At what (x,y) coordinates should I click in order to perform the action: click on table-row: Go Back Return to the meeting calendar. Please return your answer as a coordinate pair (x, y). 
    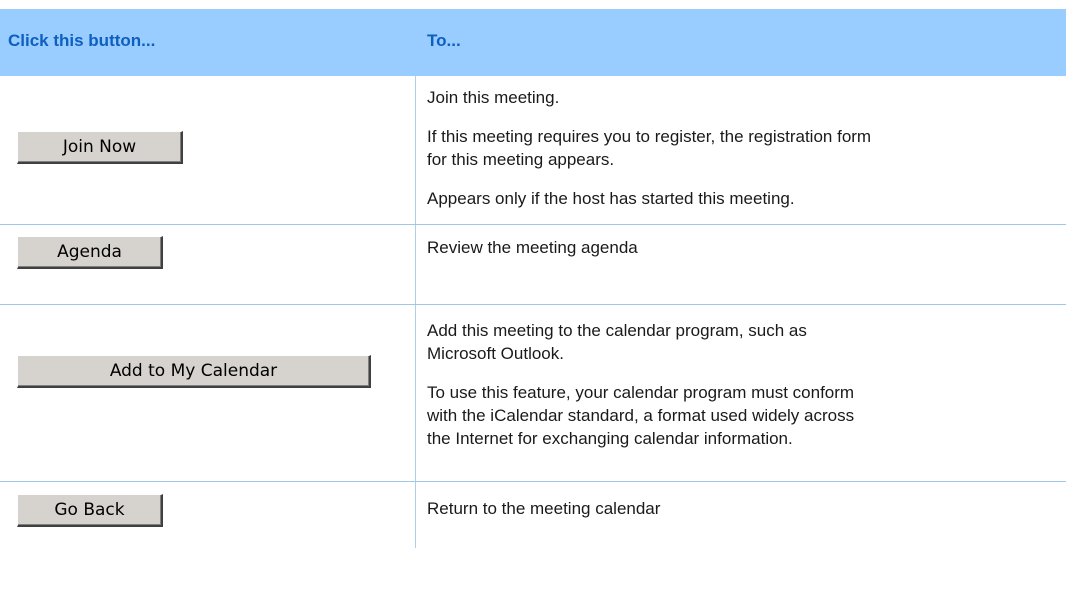
    Looking at the image, I should click on (533, 515).